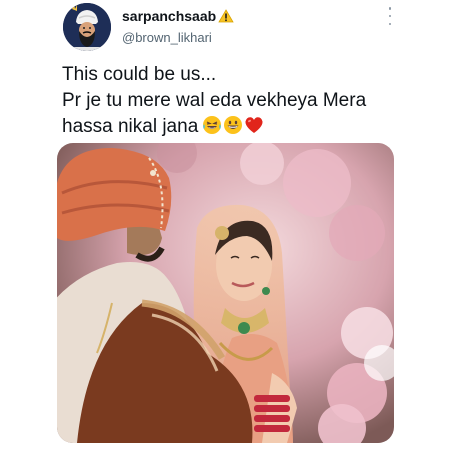 This screenshot has height=464, width=450. Describe the element at coordinates (254, 125) in the screenshot. I see `red-heart-emoji-icon` at that location.